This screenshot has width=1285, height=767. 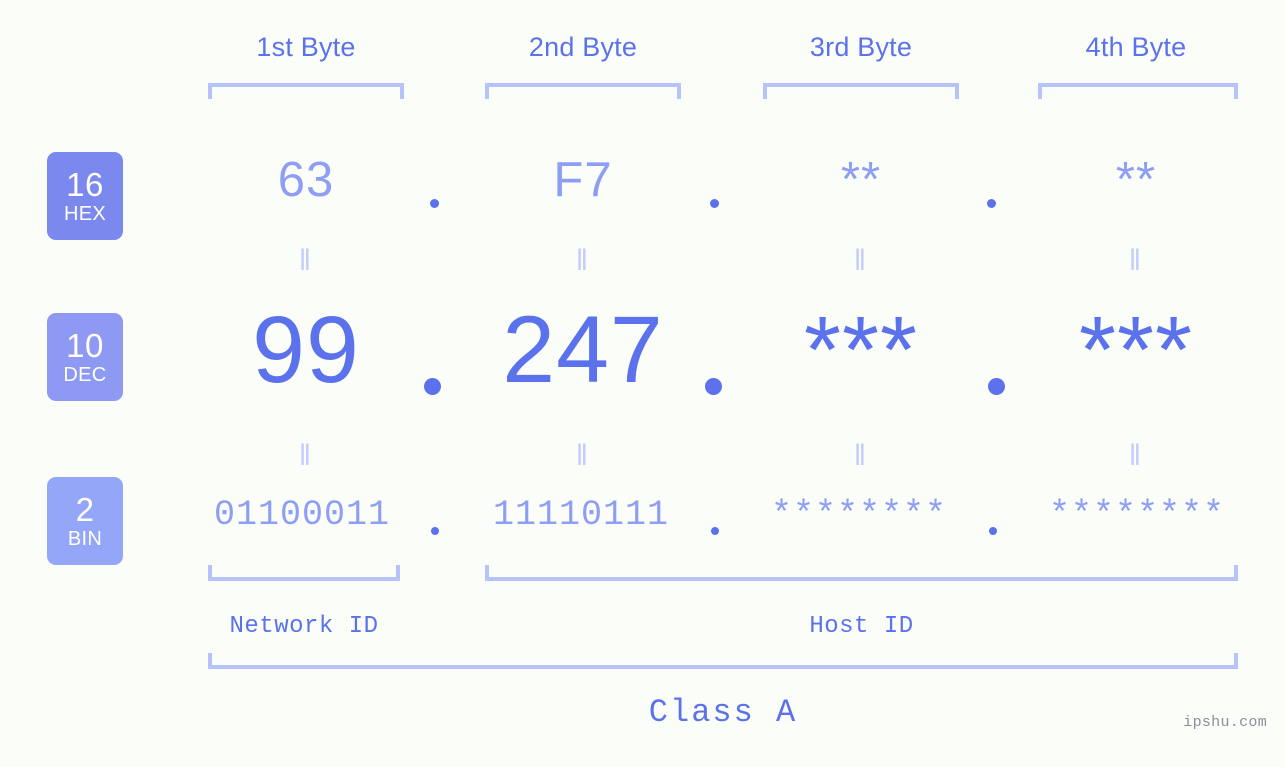 What do you see at coordinates (583, 180) in the screenshot?
I see `hex-byte-2: F7` at bounding box center [583, 180].